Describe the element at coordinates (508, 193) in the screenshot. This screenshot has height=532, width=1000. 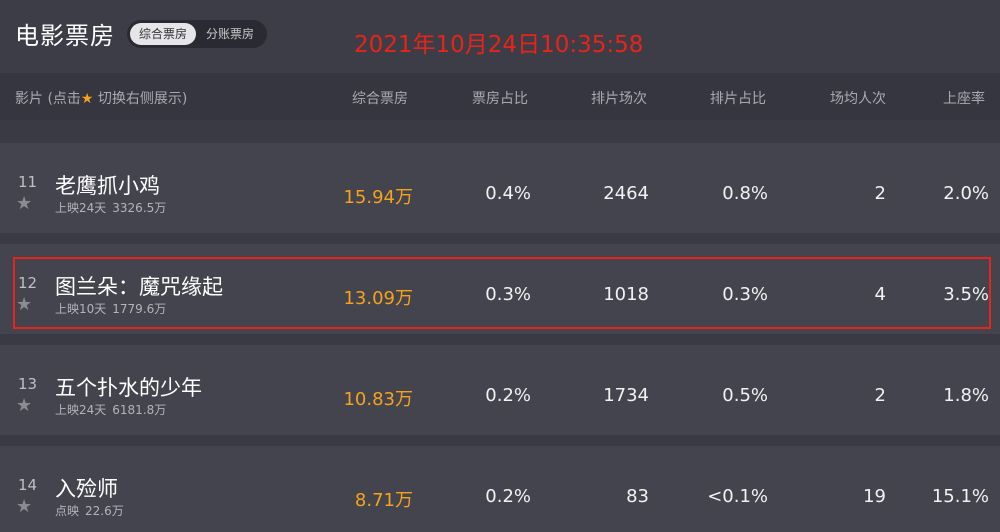
I see `box-share-value: 0.4%` at that location.